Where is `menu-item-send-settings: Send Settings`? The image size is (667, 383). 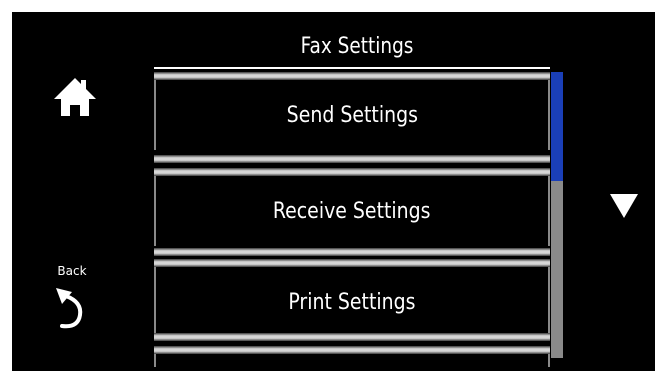 menu-item-send-settings: Send Settings is located at coordinates (352, 115).